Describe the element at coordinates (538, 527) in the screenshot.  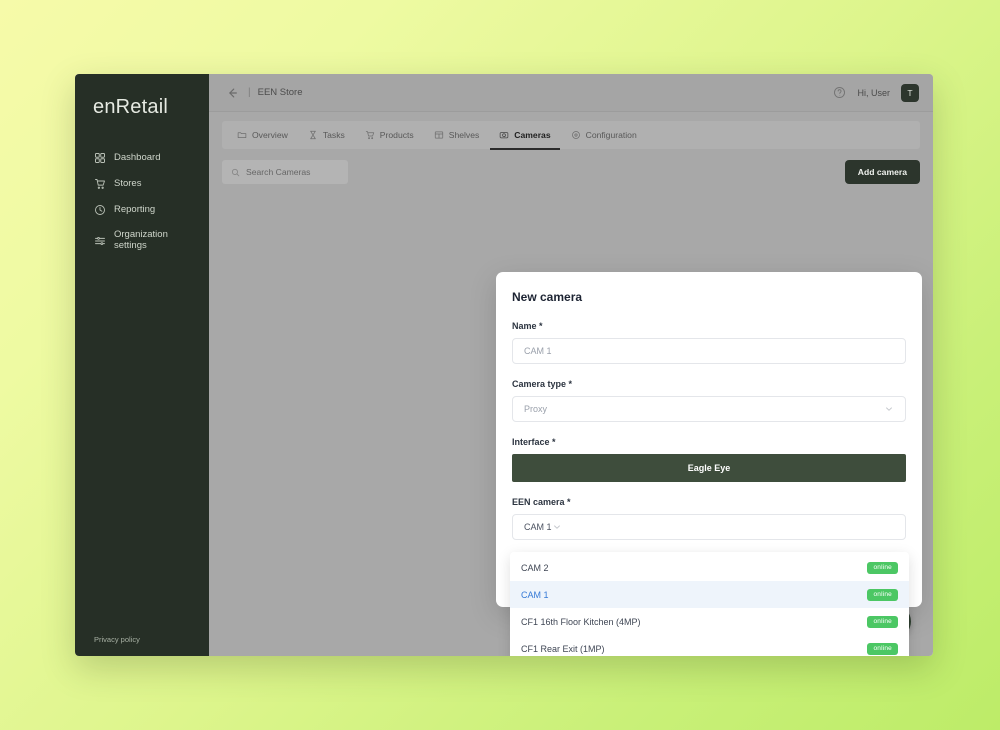
I see `een-camera-value: CAM 1` at that location.